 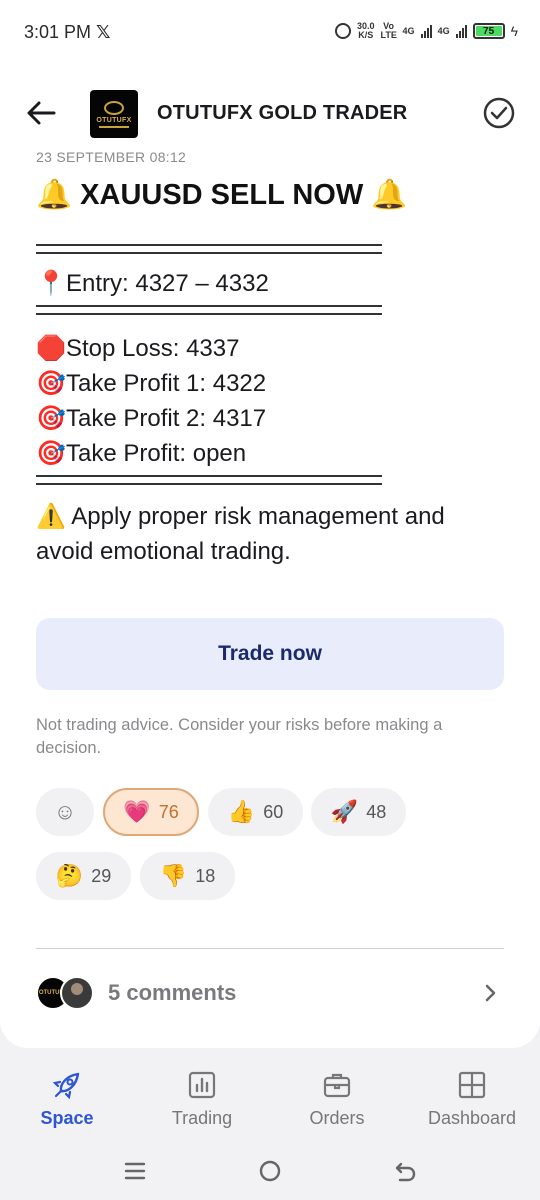 I want to click on take-profit-2-line: 🎯Take Profit 2: 4317, so click(x=271, y=418).